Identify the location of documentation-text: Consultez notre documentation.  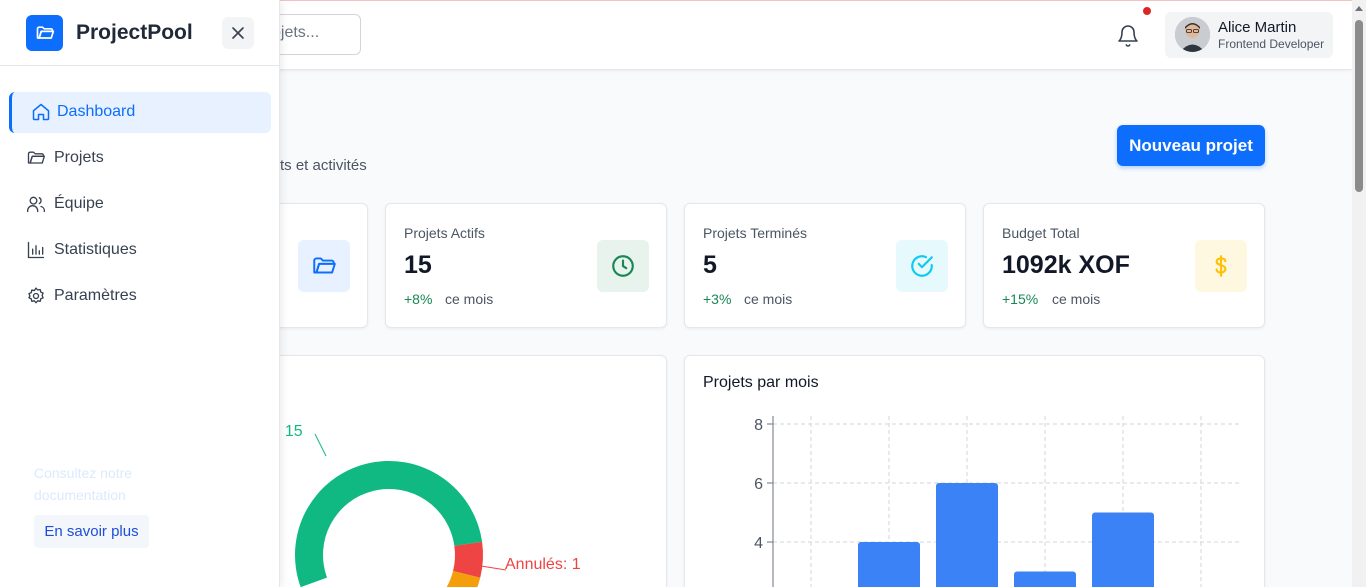
(83, 484).